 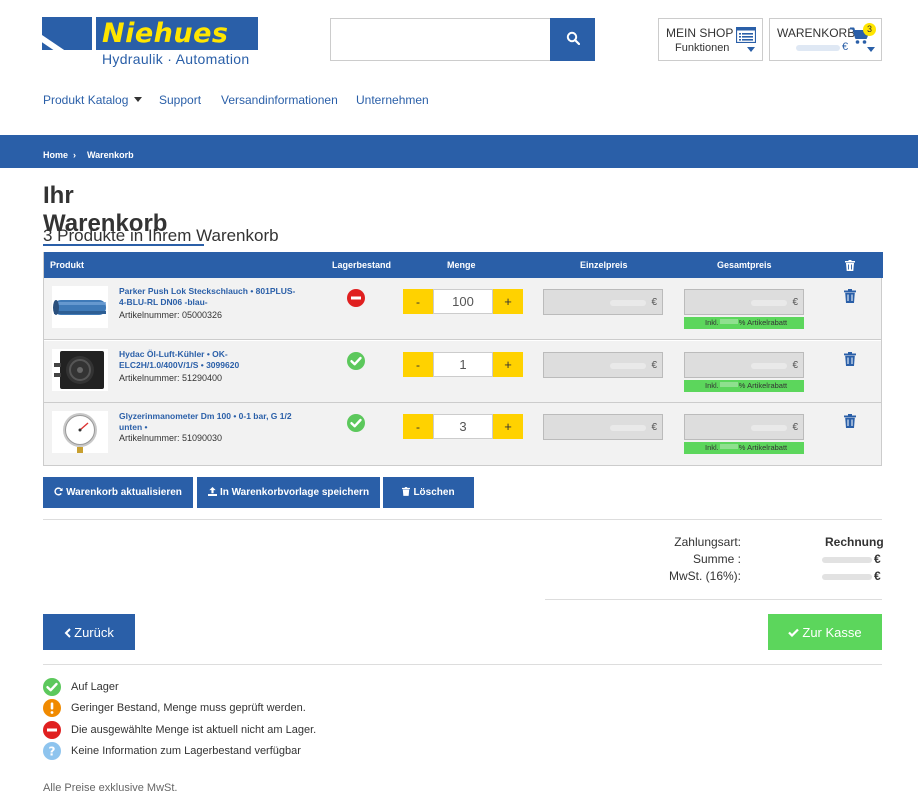 I want to click on cart-count-badge: 3, so click(x=869, y=29).